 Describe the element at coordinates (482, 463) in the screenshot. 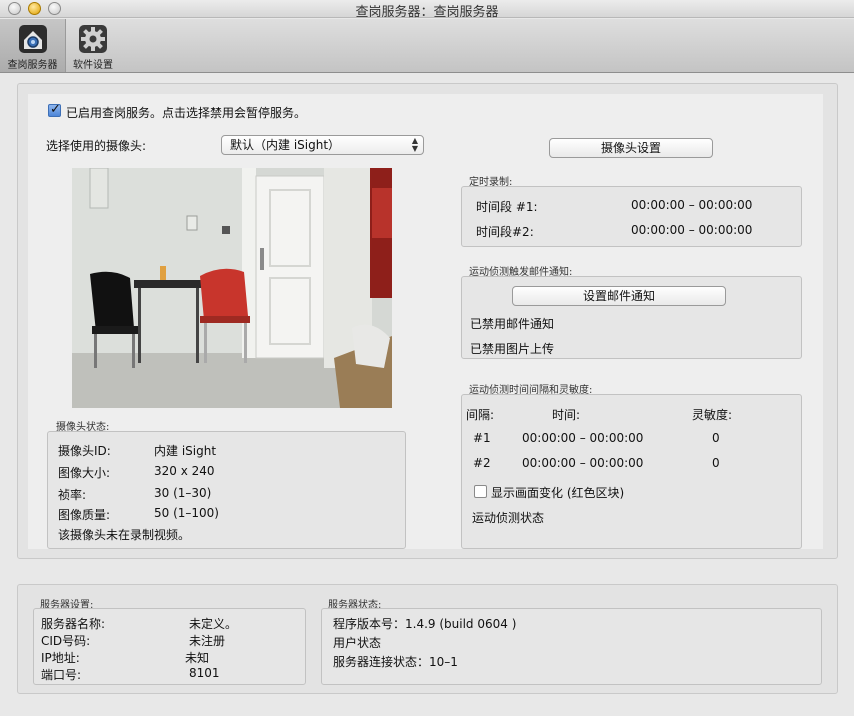

I see `motion-2-id: #2` at that location.